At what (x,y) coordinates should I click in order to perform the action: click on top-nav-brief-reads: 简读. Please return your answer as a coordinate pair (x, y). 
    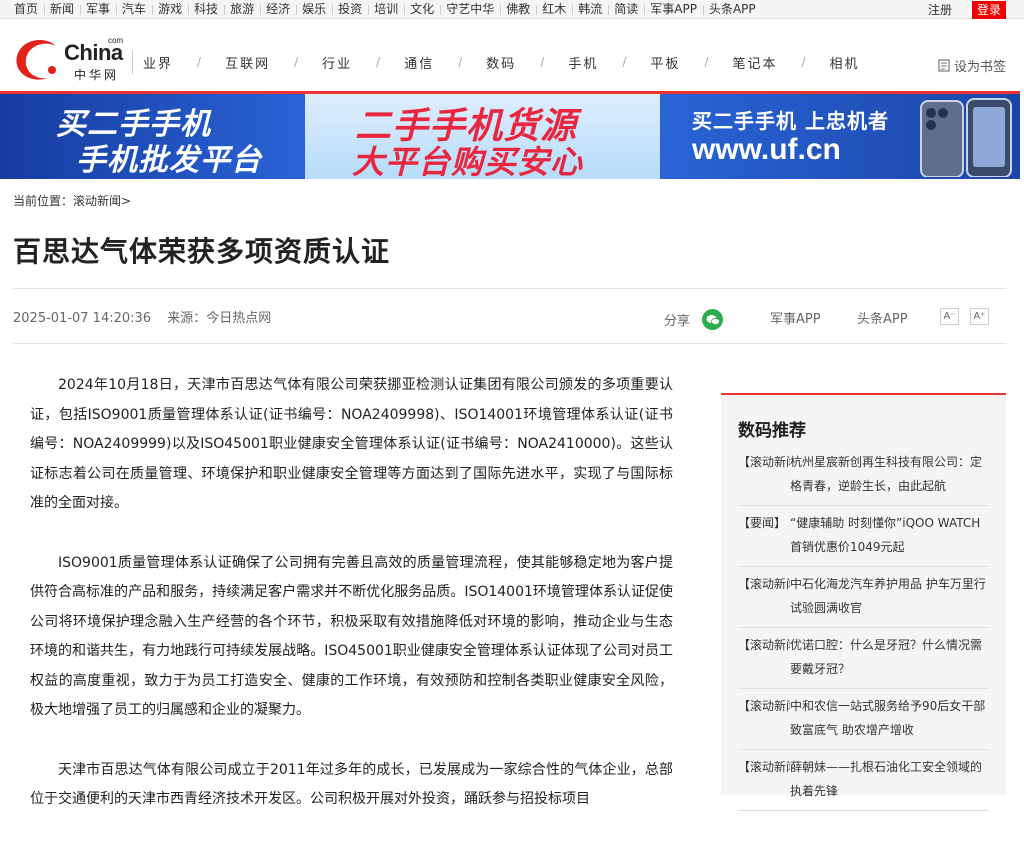
    Looking at the image, I should click on (626, 9).